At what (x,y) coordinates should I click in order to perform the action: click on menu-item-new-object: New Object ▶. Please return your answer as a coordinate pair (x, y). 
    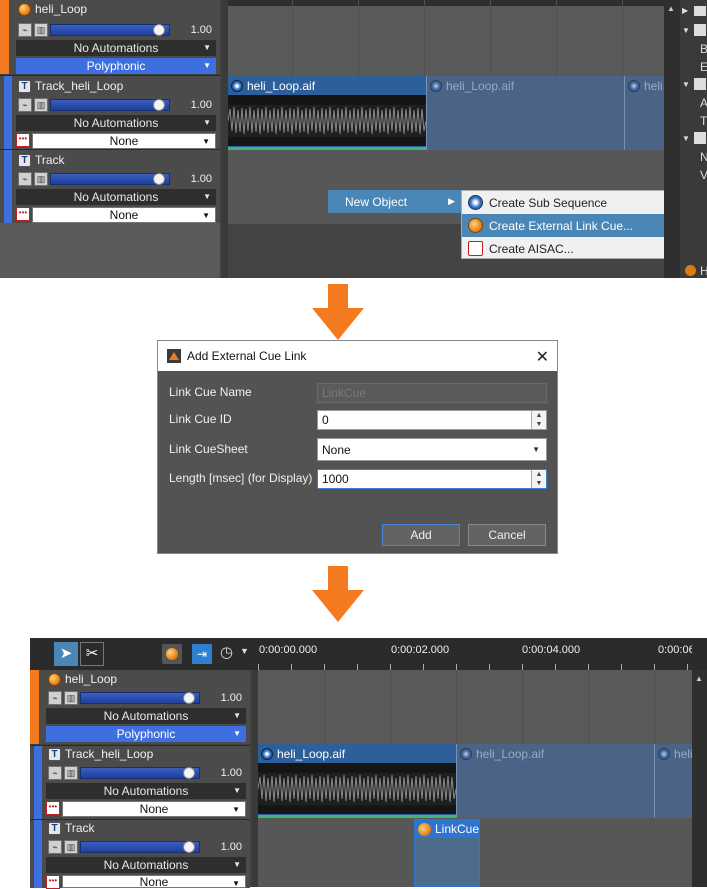
    Looking at the image, I should click on (394, 201).